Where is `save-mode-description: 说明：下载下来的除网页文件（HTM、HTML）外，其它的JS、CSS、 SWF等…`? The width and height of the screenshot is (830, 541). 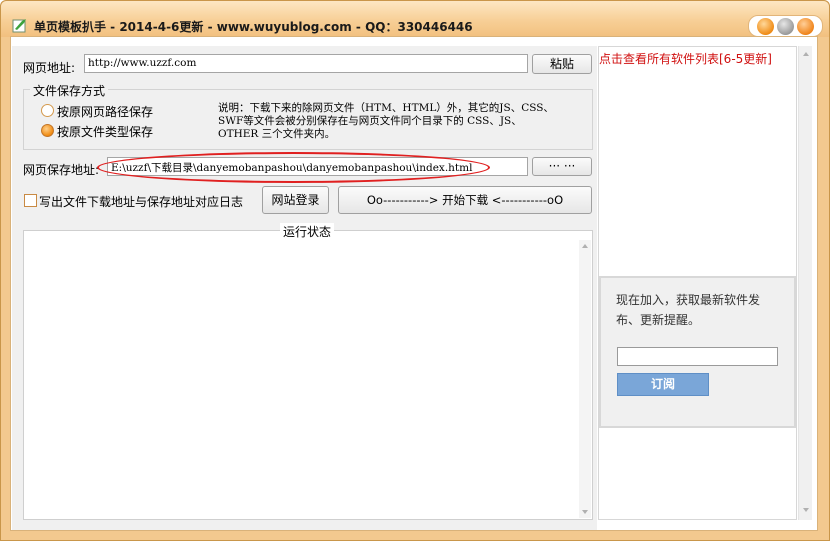
save-mode-description: 说明：下载下来的除网页文件（HTM、HTML）外，其它的JS、CSS、 SWF等… is located at coordinates (386, 121).